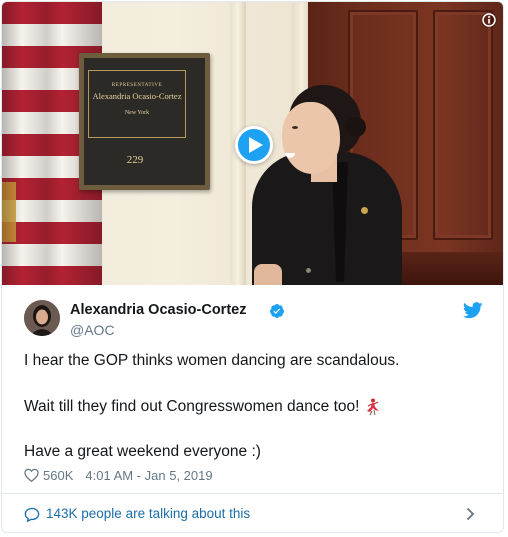  I want to click on play-button, so click(254, 145).